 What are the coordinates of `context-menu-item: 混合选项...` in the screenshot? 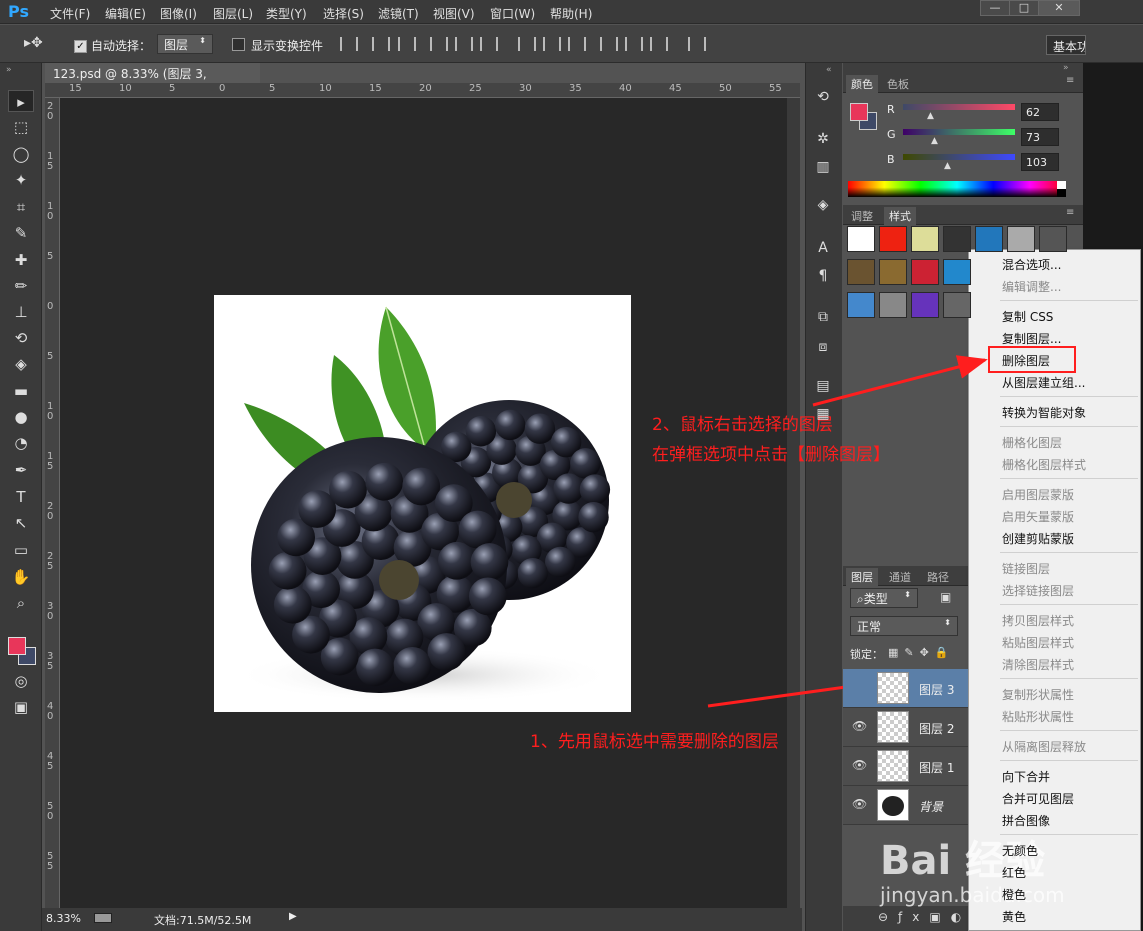 It's located at (1031, 264).